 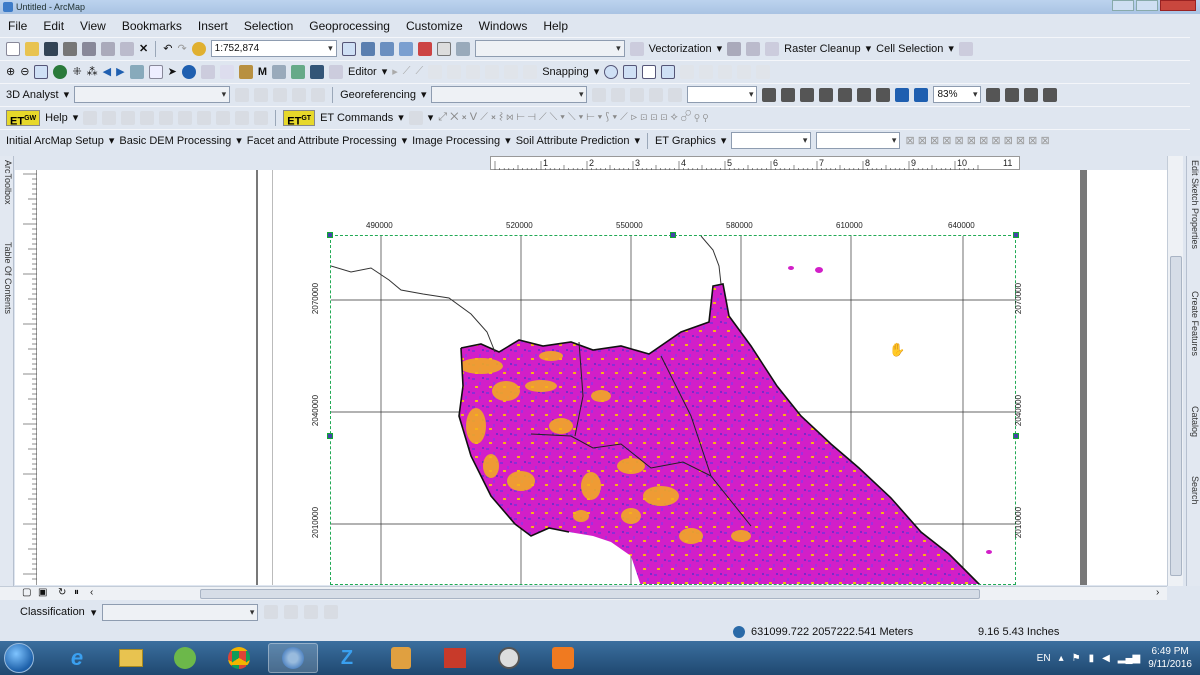 What do you see at coordinates (618, 94) in the screenshot?
I see `shift-icon` at bounding box center [618, 94].